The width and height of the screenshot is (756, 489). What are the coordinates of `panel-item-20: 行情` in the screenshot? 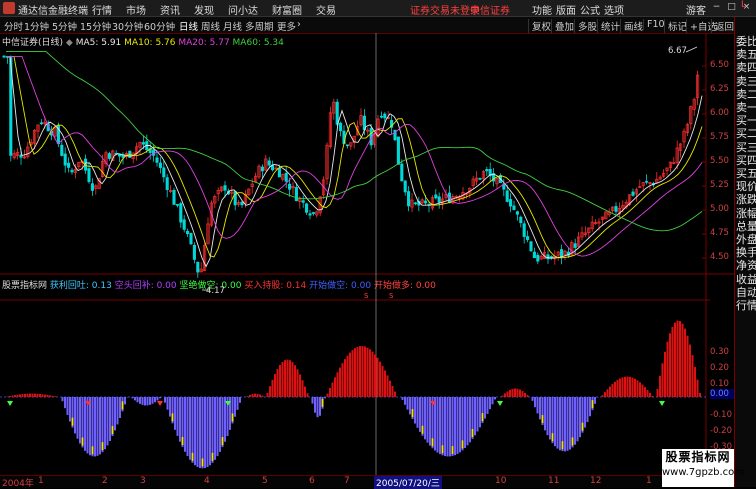 It's located at (746, 305).